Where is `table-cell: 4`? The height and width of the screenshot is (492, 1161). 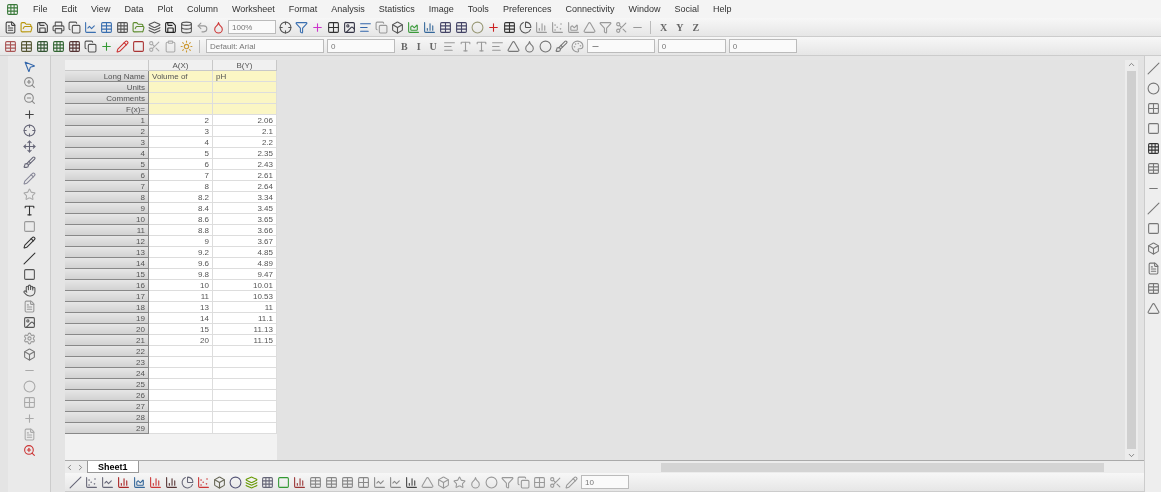
table-cell: 4 is located at coordinates (181, 142).